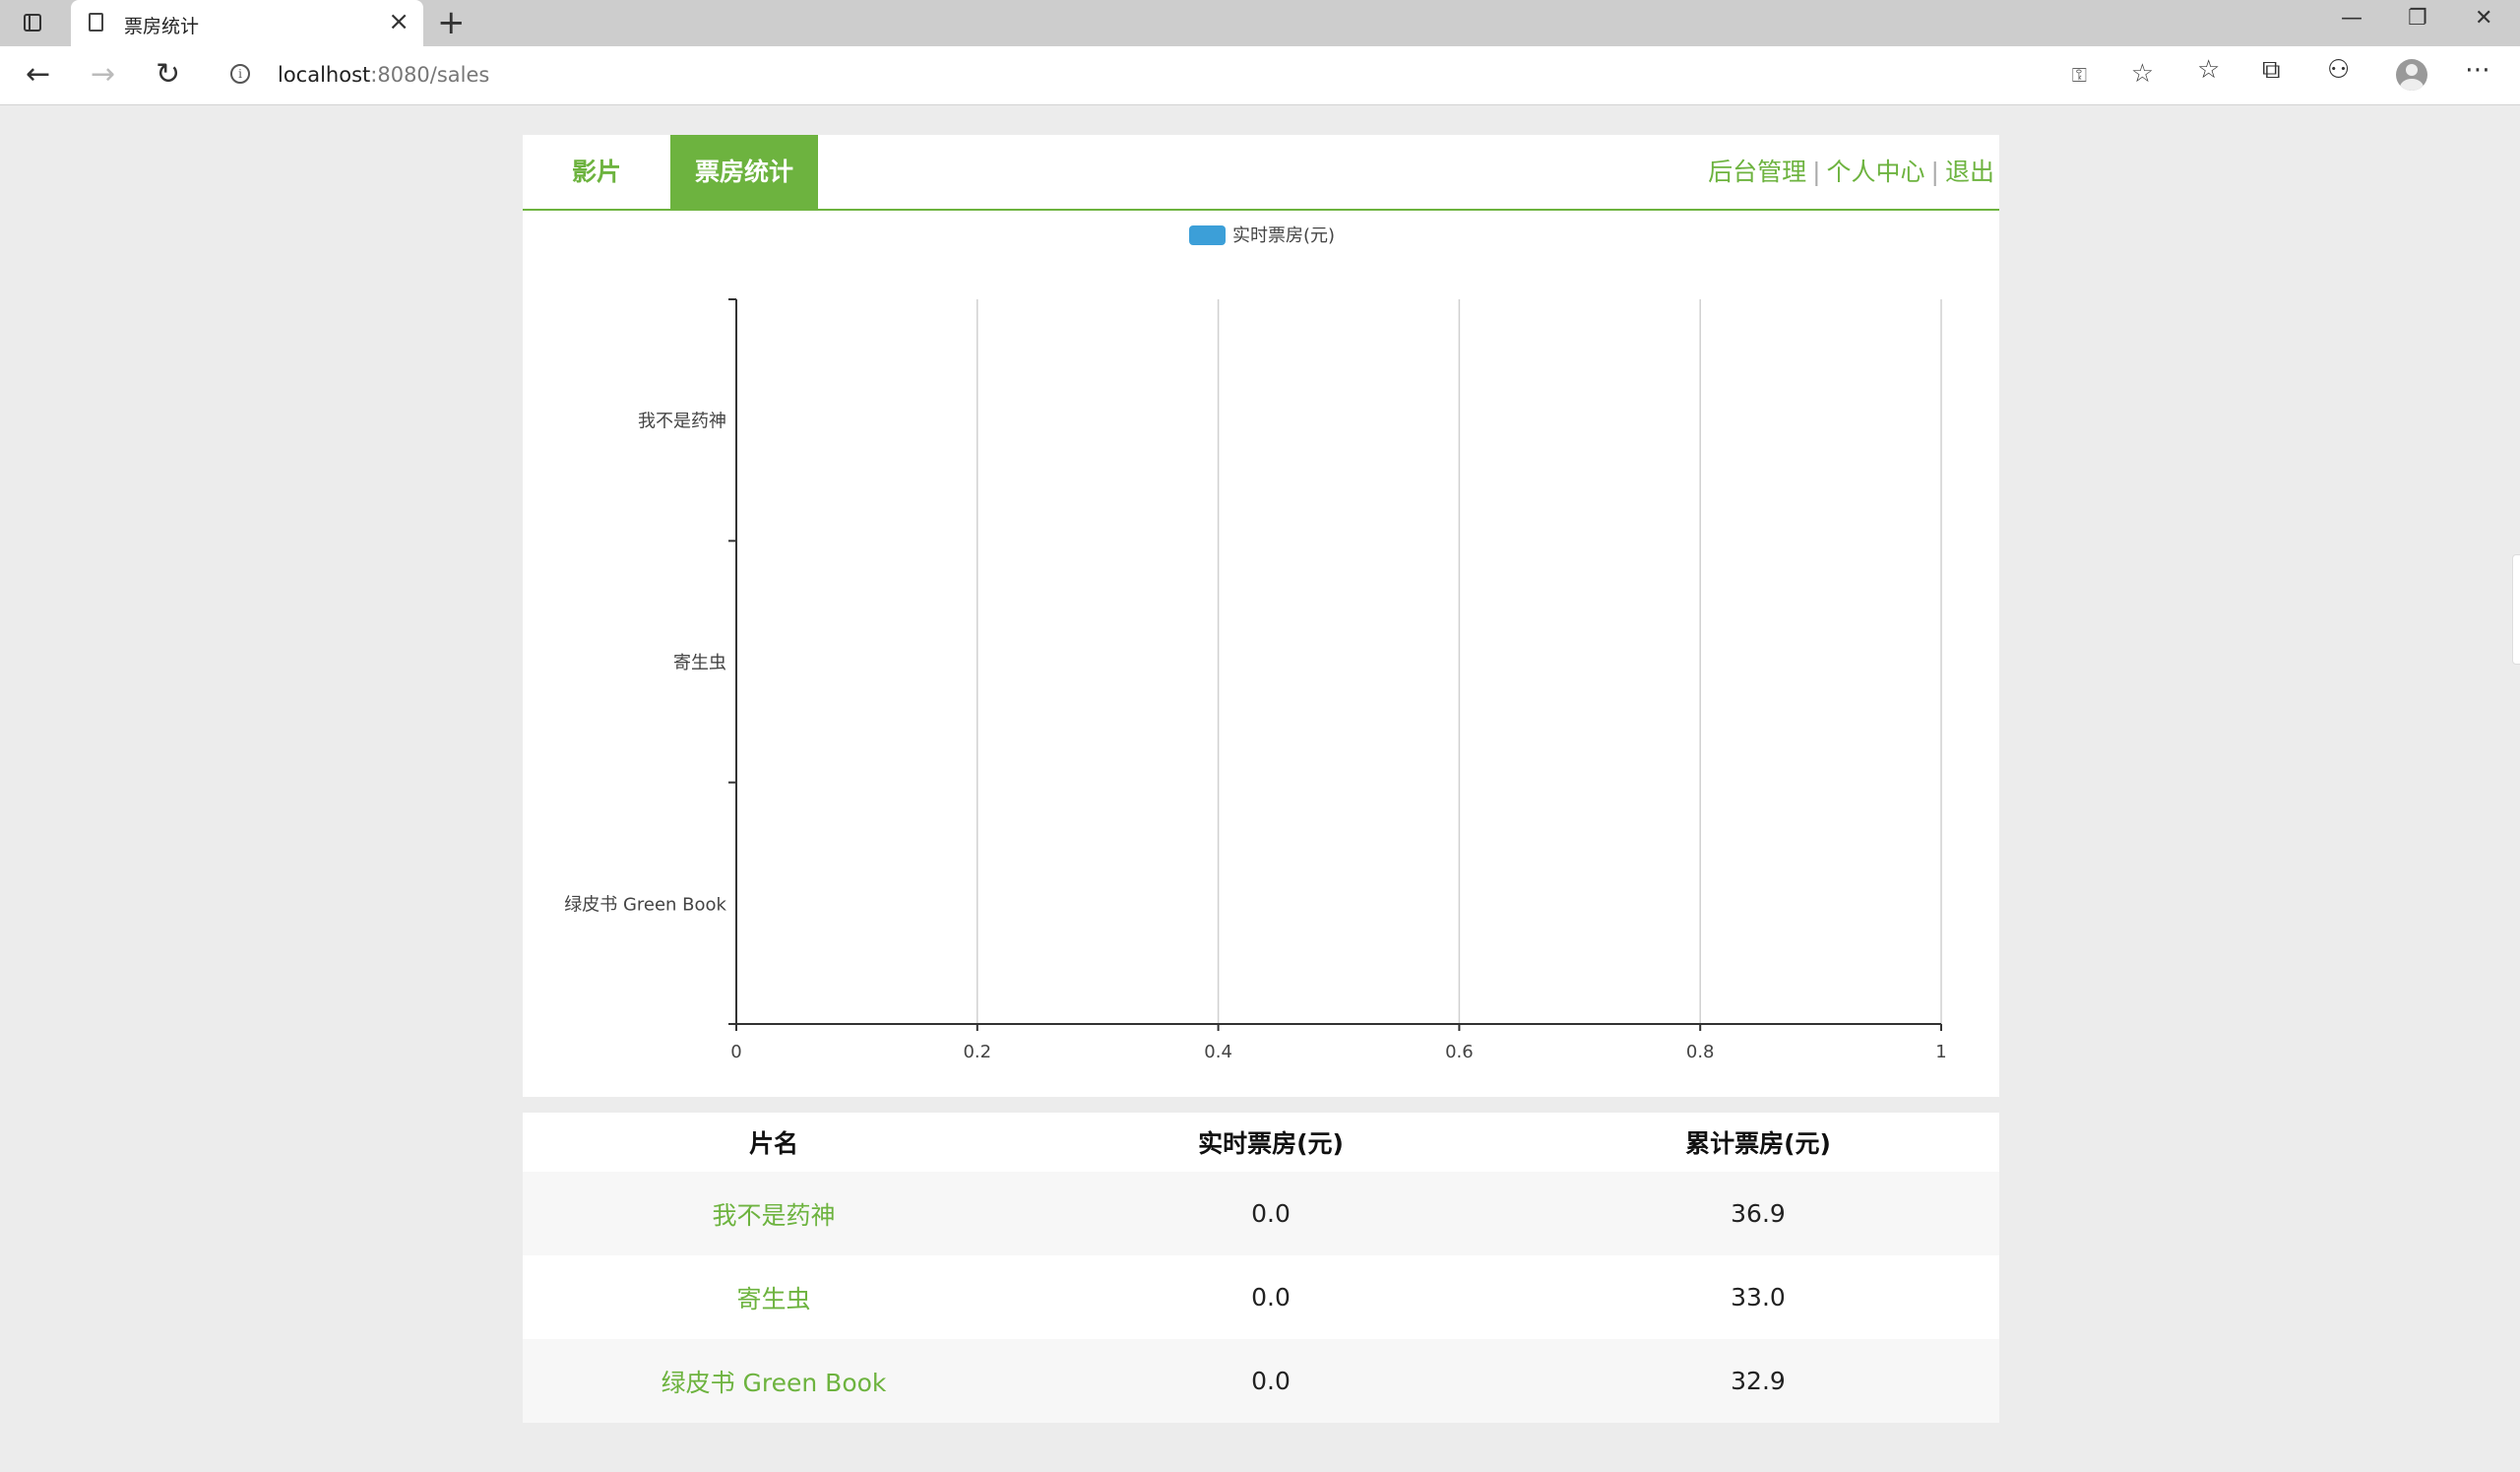 The height and width of the screenshot is (1472, 2520). What do you see at coordinates (430, 75) in the screenshot?
I see `url-path: :8080/sales` at bounding box center [430, 75].